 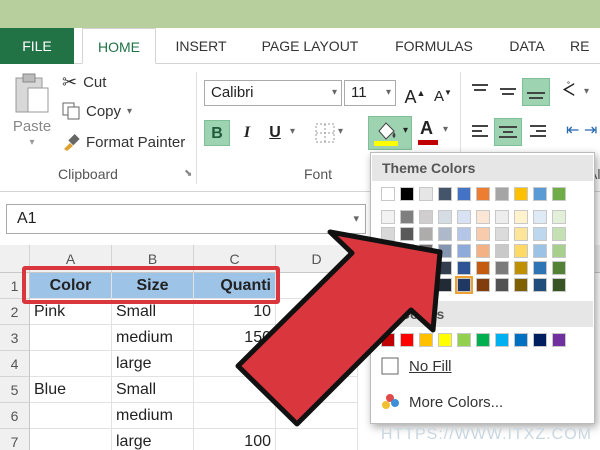 I want to click on paste-dropdown-icon: ▾, so click(x=31, y=142).